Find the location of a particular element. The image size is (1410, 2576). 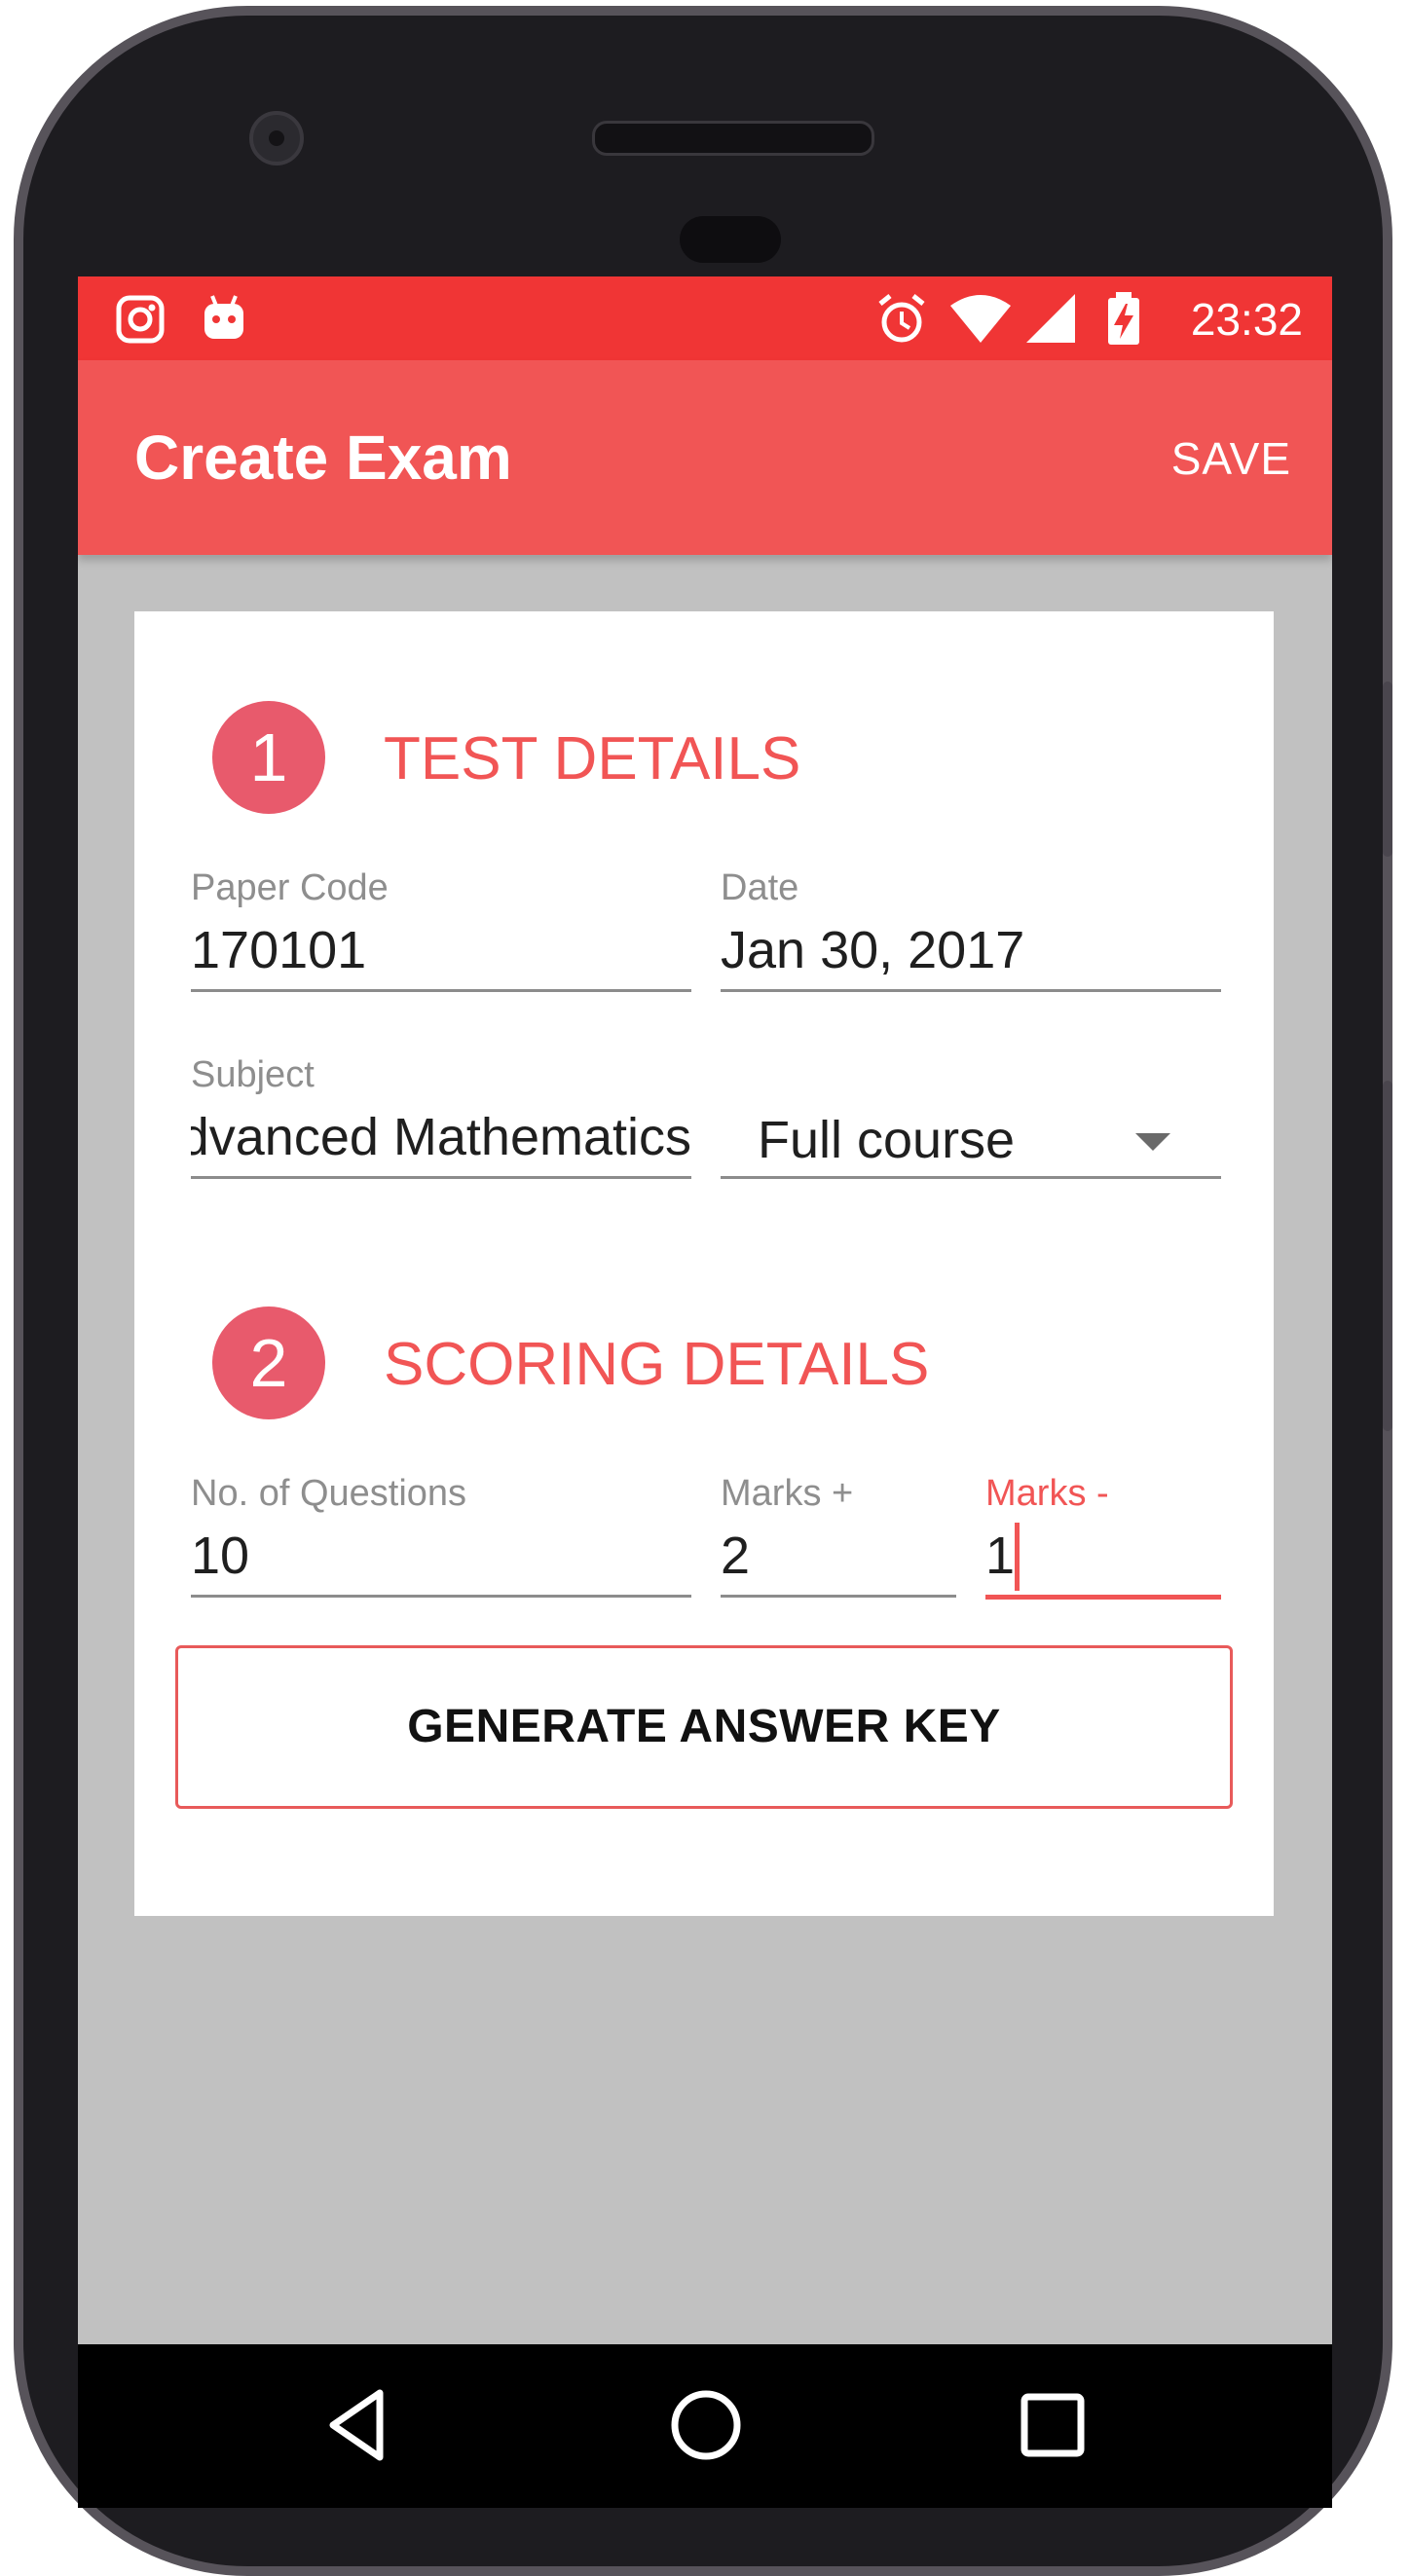

step-1-badge: 1 is located at coordinates (268, 757).